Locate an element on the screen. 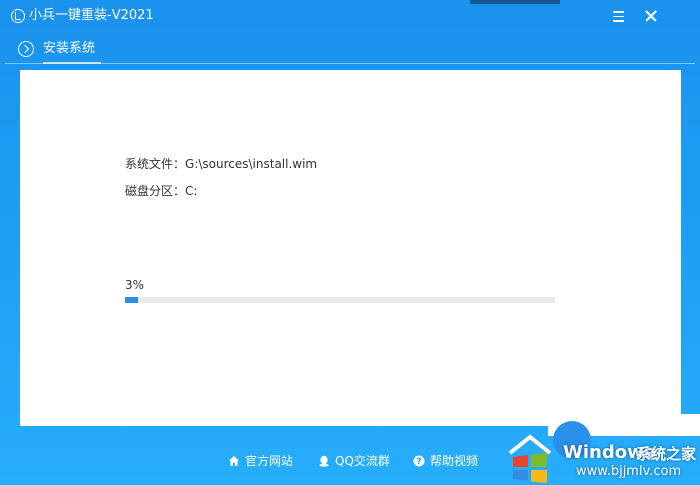 This screenshot has height=485, width=700. app-title: 小兵一键重装-V2021 is located at coordinates (91, 15).